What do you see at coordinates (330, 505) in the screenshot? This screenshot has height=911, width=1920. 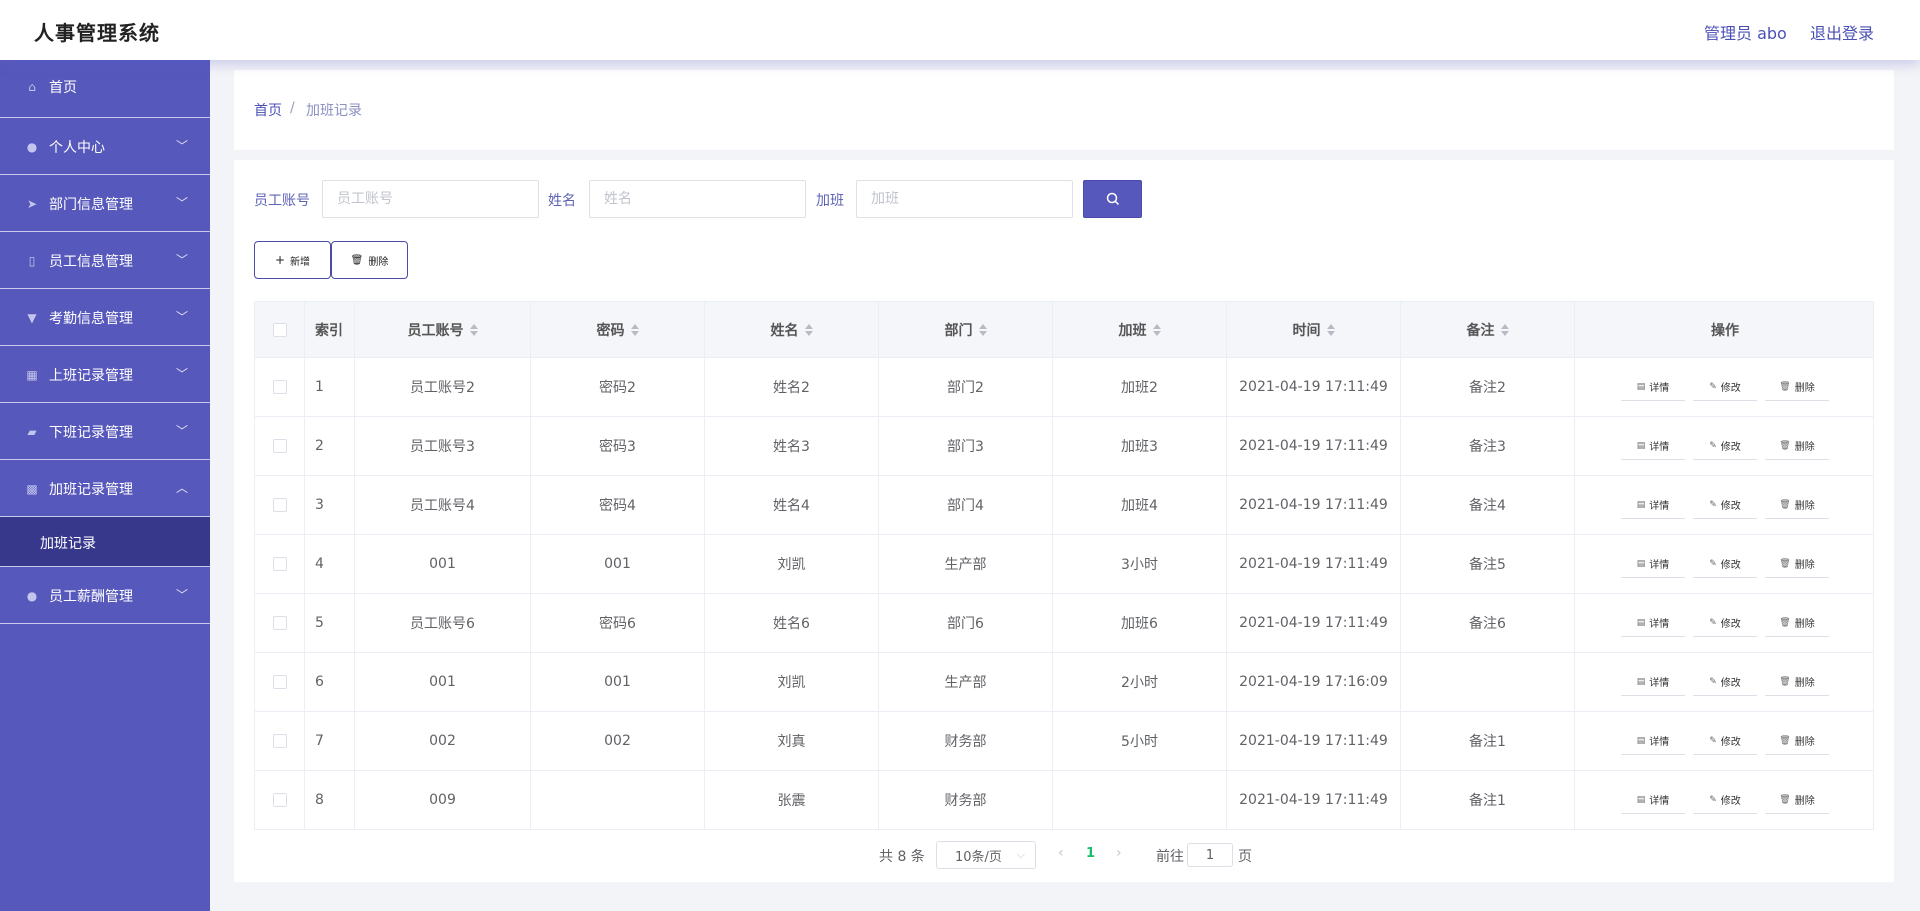 I see `cell-index: 3` at bounding box center [330, 505].